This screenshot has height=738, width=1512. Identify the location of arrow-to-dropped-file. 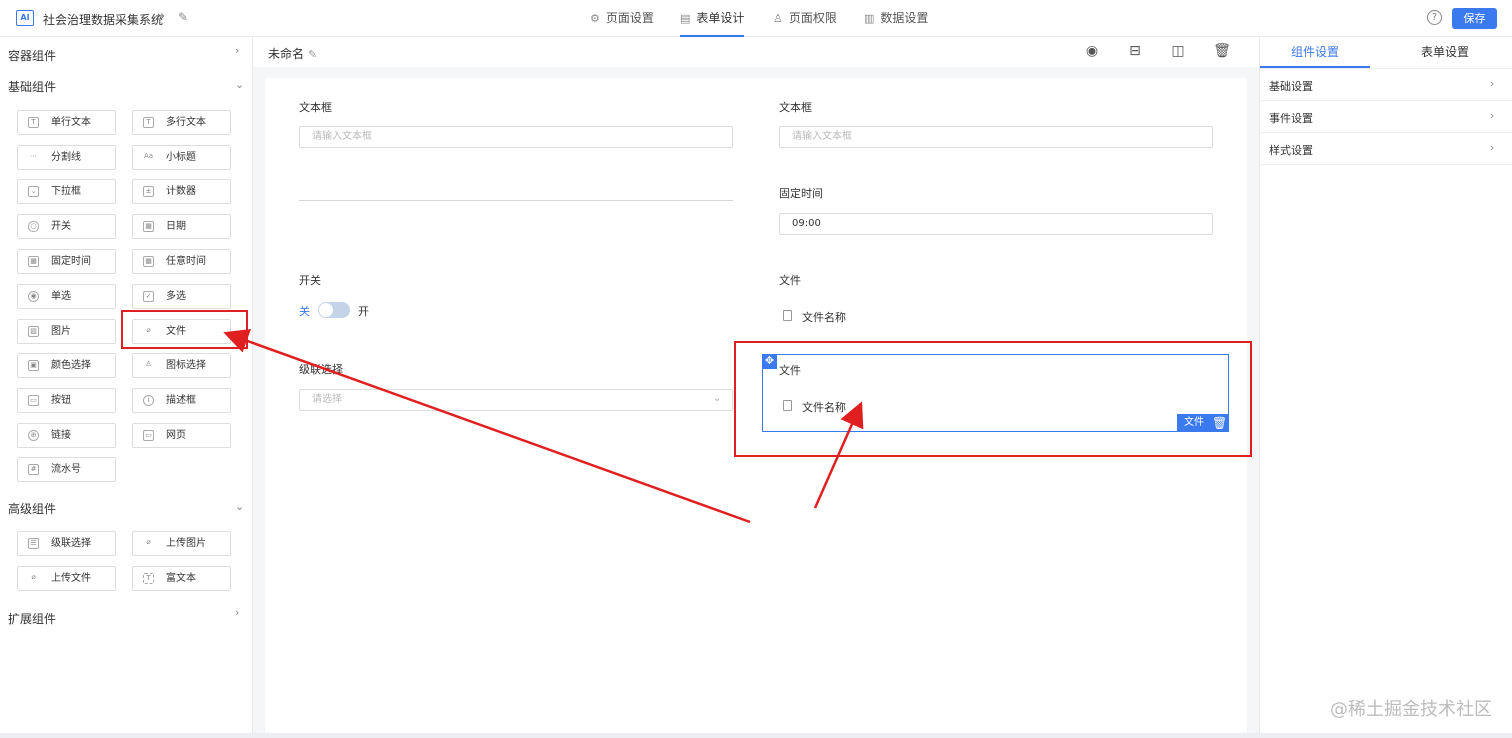
(838, 455).